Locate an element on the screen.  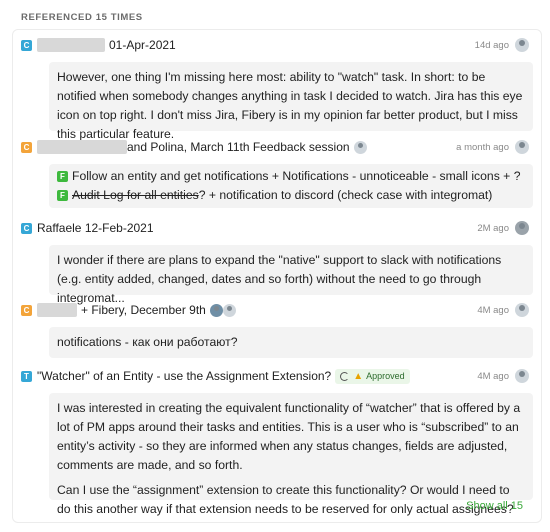
reference-time: a month ago is located at coordinates (482, 147).